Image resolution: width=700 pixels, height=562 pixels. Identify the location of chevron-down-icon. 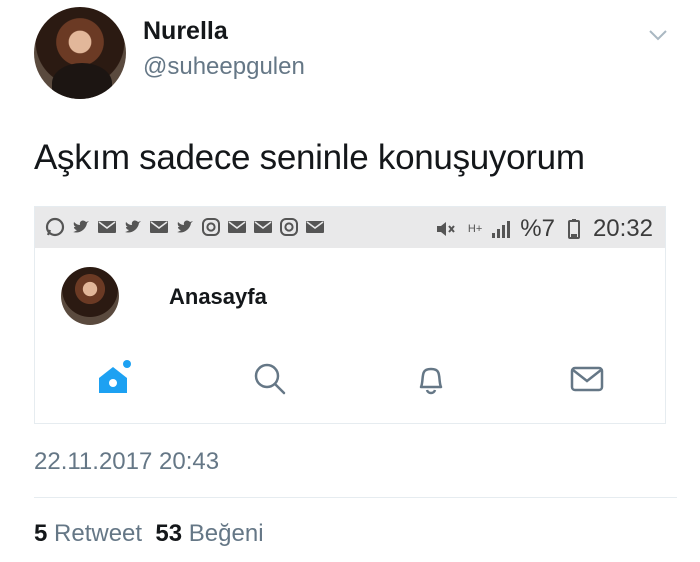
(658, 35).